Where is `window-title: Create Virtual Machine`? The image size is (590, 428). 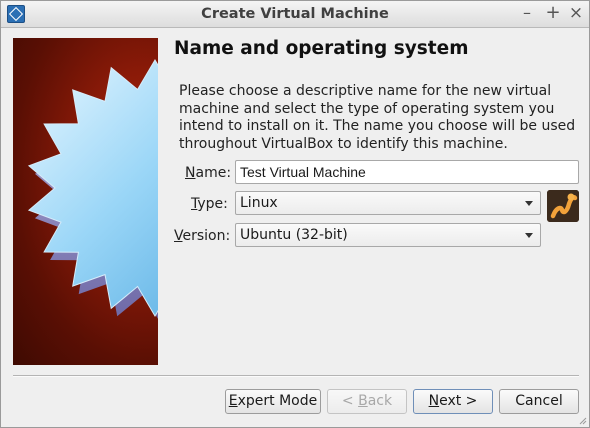 window-title: Create Virtual Machine is located at coordinates (295, 14).